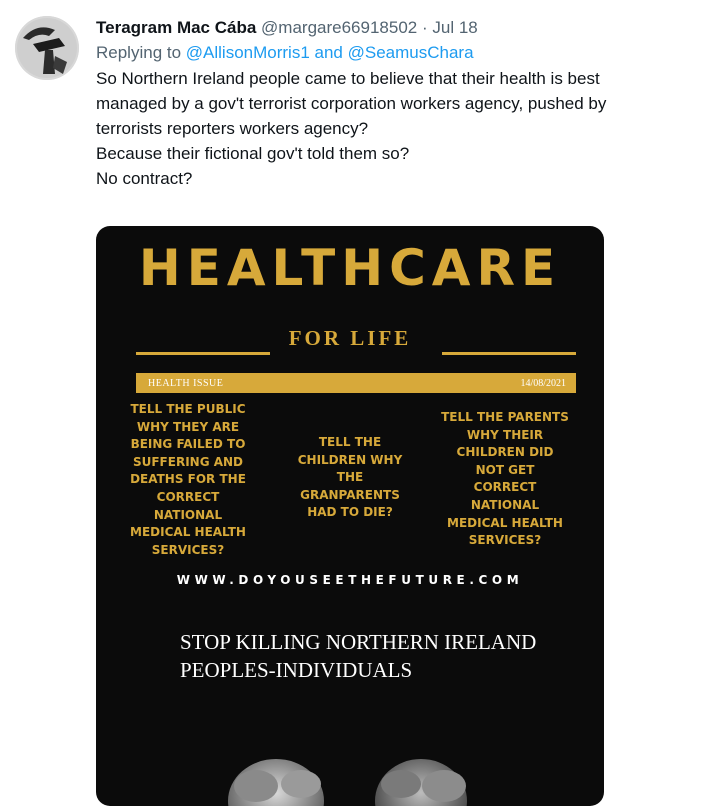 This screenshot has height=806, width=715. Describe the element at coordinates (329, 52) in the screenshot. I see `reply-and: and` at that location.